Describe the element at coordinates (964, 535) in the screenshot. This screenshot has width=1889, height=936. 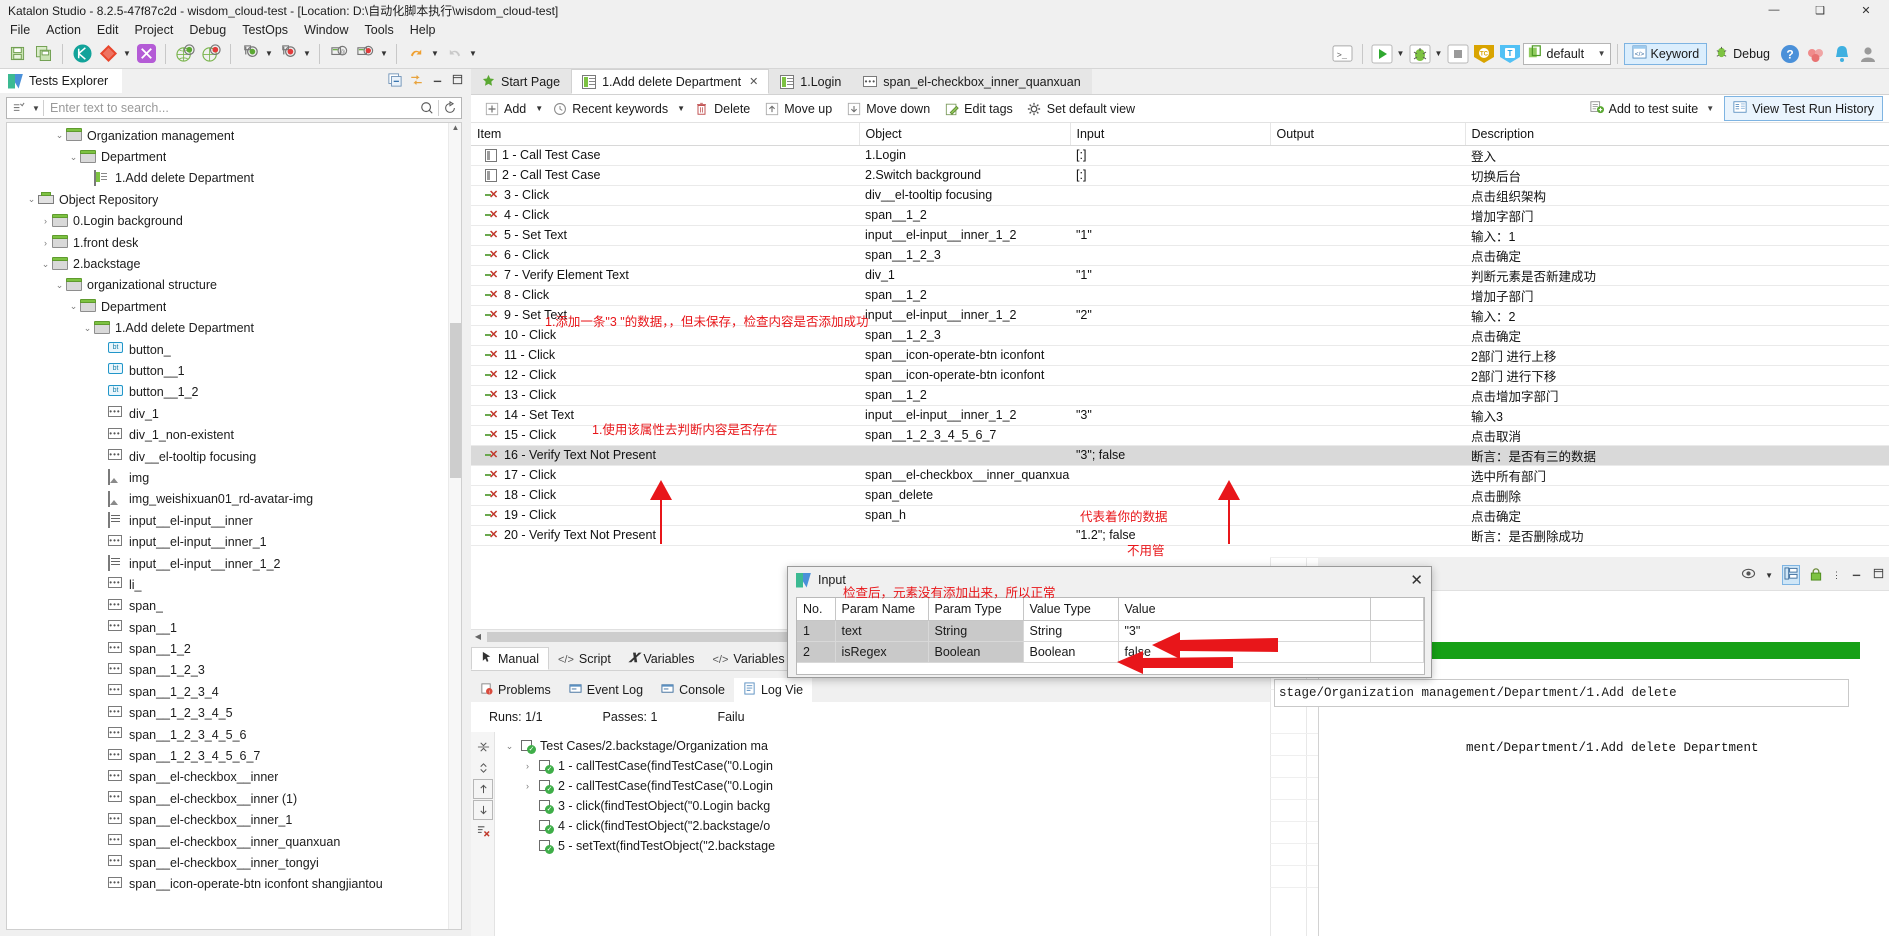
I see `cell-object` at that location.